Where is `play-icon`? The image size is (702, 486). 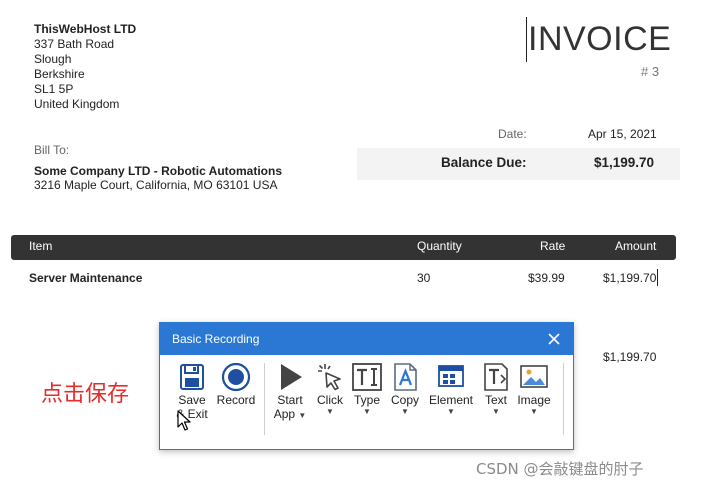 play-icon is located at coordinates (290, 377).